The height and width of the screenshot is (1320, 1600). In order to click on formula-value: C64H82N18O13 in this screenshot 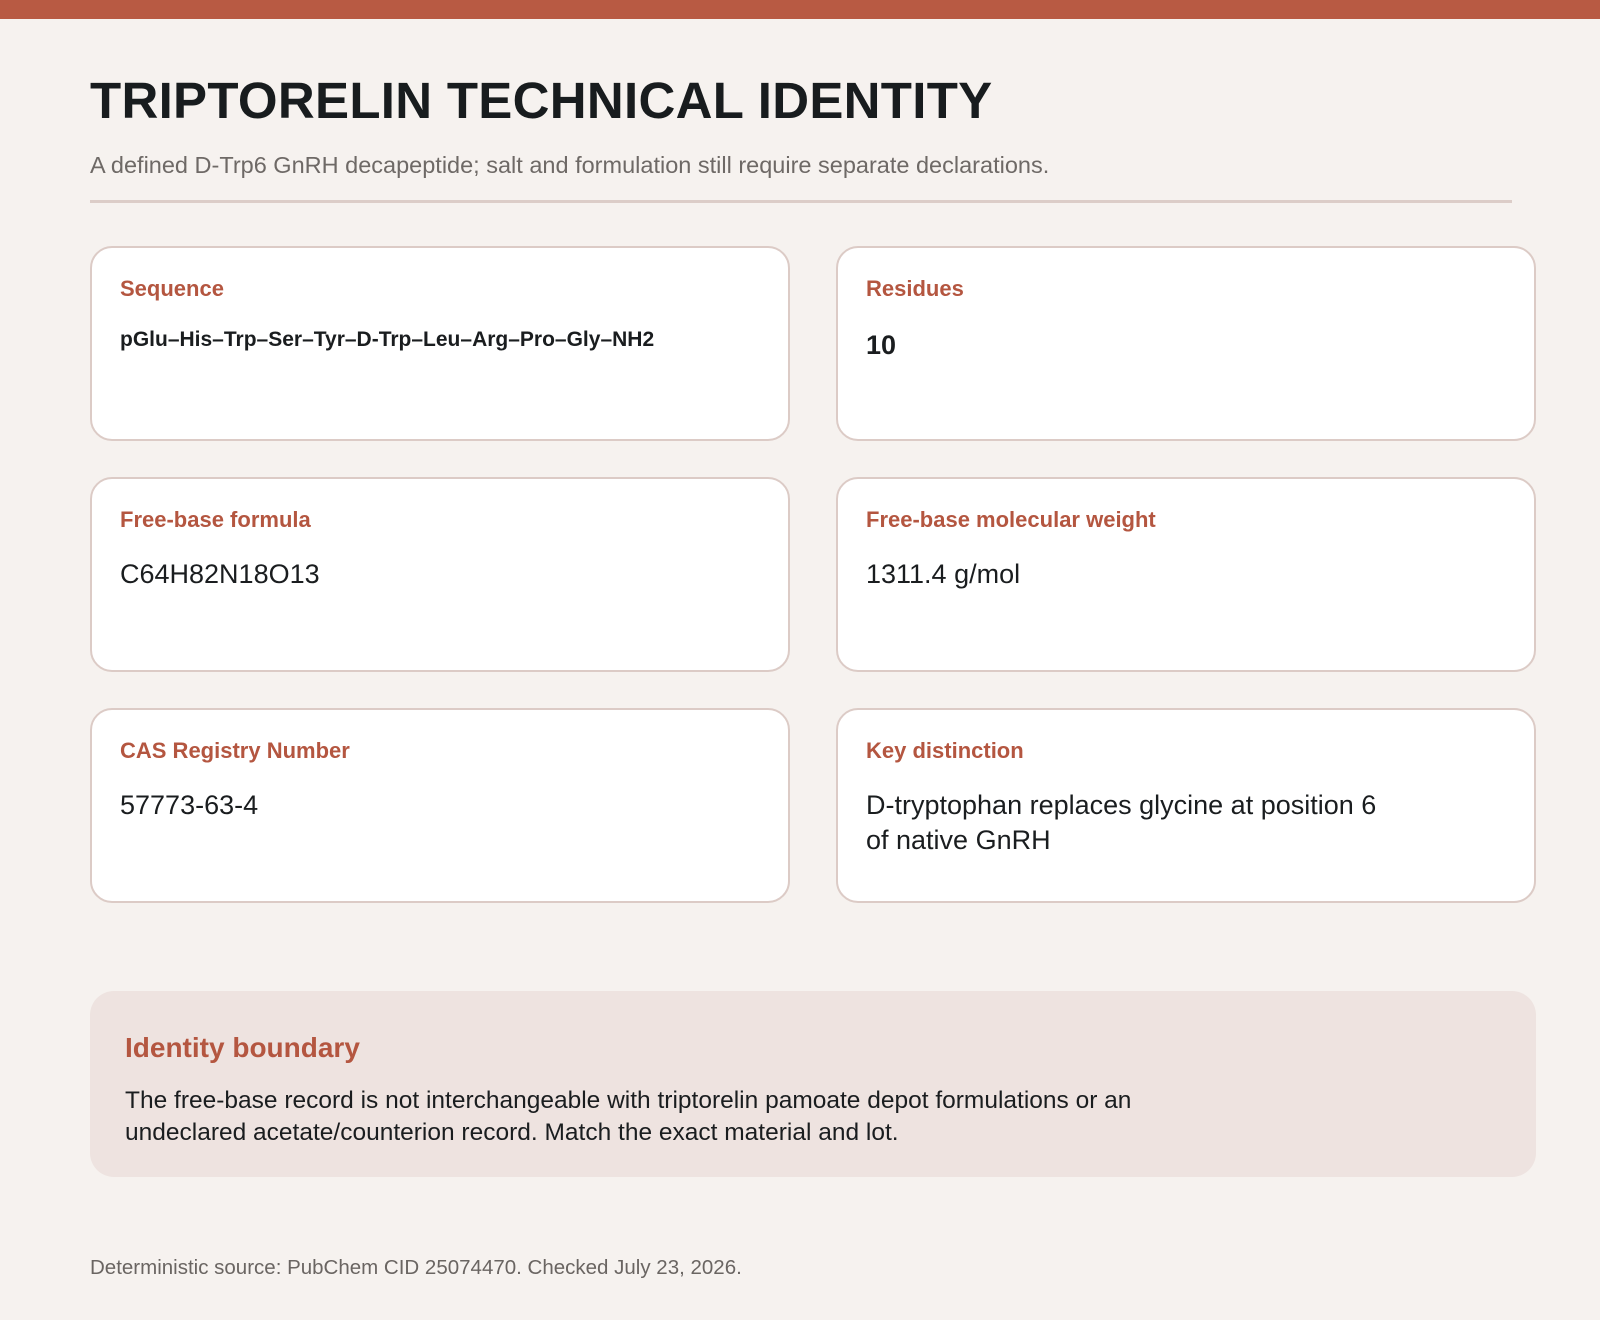, I will do `click(220, 574)`.